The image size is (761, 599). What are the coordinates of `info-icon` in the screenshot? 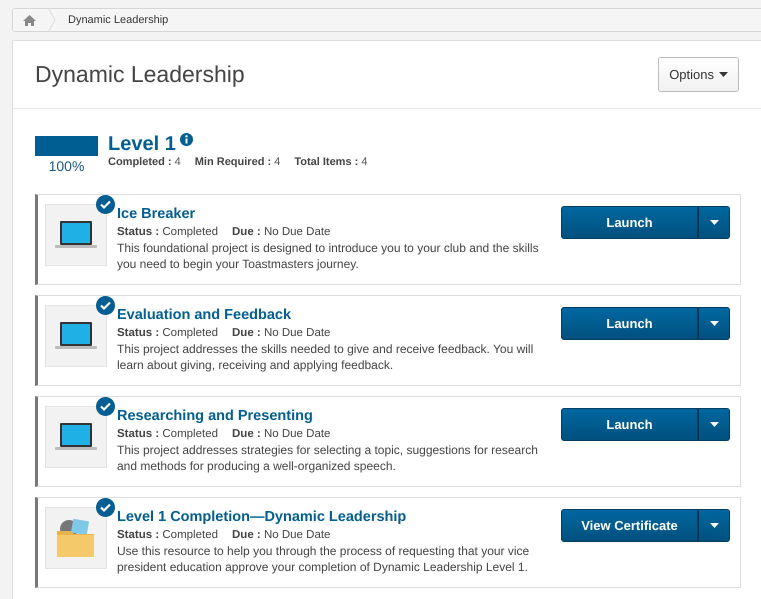 It's located at (186, 139).